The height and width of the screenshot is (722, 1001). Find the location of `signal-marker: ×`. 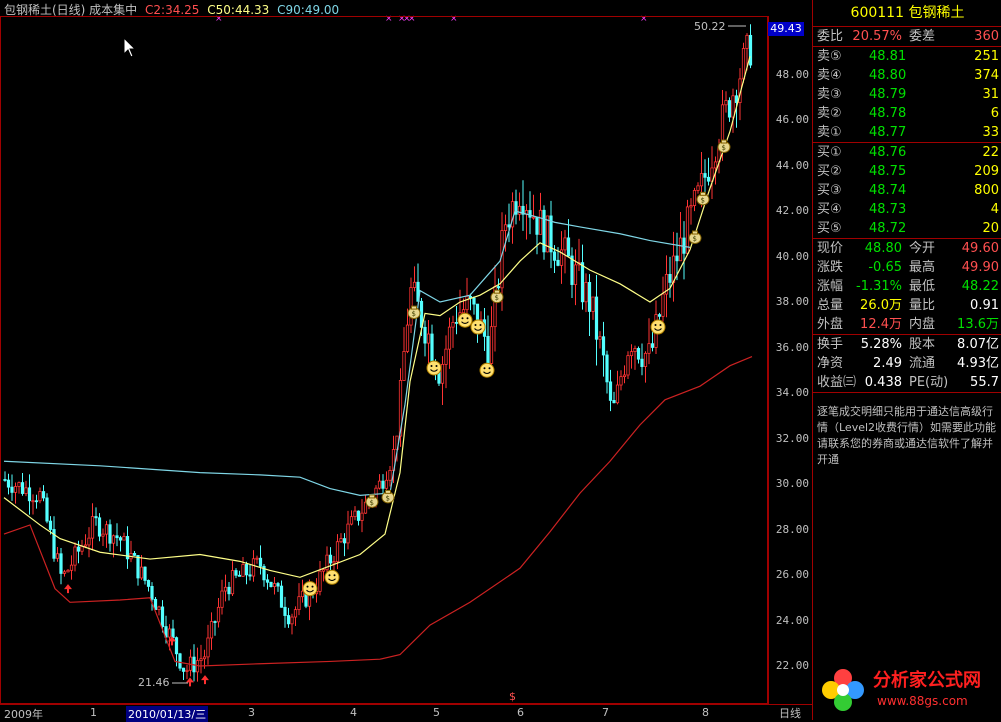

signal-marker: × is located at coordinates (412, 19).